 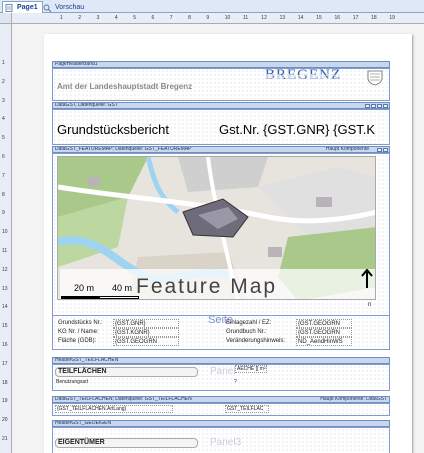 What do you see at coordinates (246, 332) in the screenshot?
I see `label-grundbuch: Grundbuch Nr.:` at bounding box center [246, 332].